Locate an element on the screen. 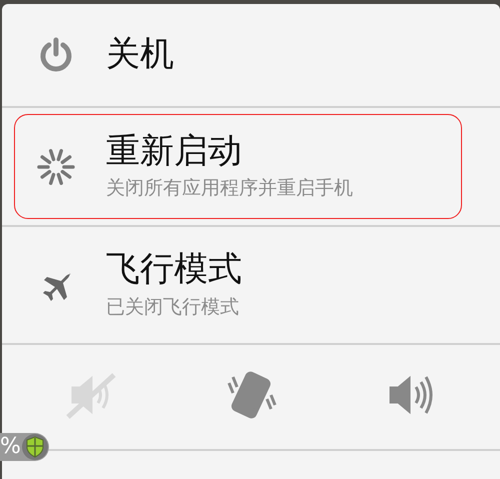  option-subtitle: 关闭所有应用程序并重启手机 is located at coordinates (229, 189).